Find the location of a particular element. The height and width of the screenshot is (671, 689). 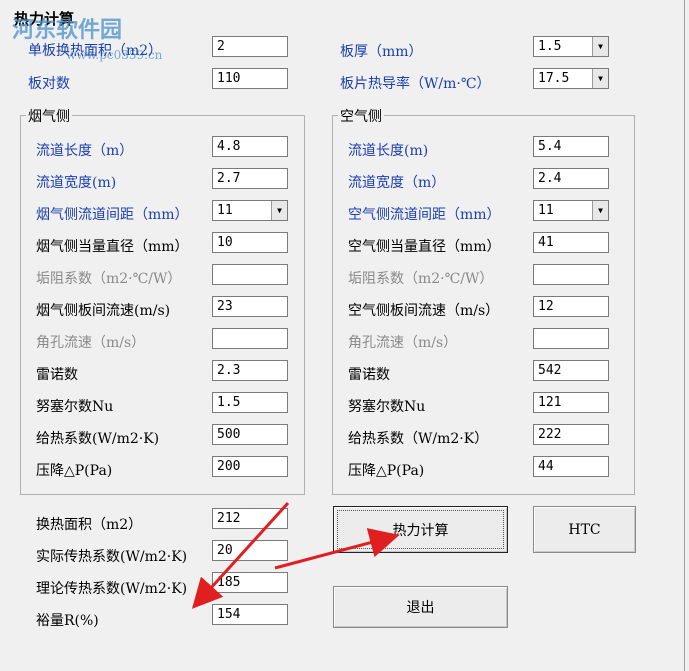

air-row-label: 流道长度(m) is located at coordinates (388, 151).